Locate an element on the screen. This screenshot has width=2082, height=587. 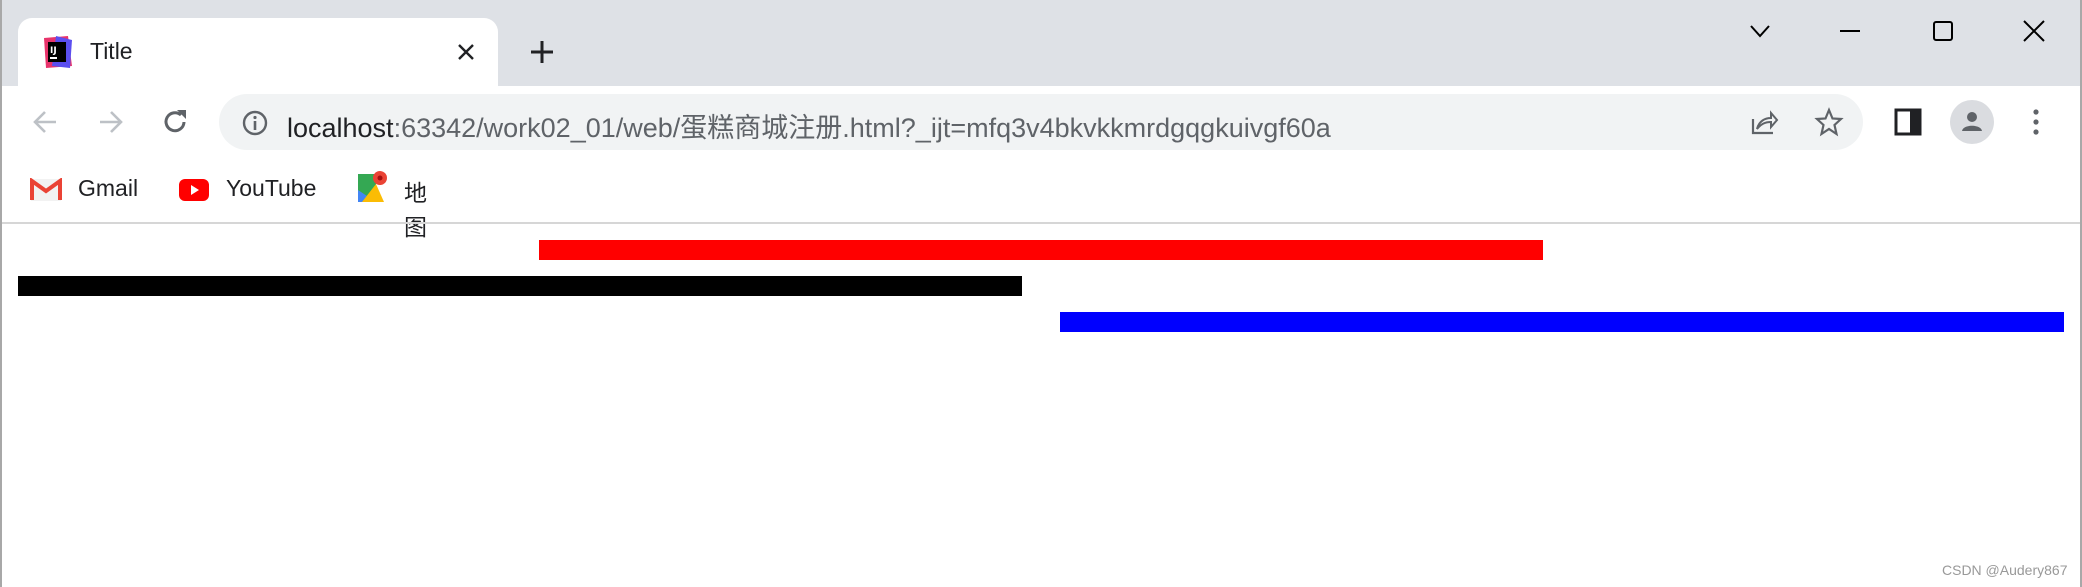
side-panel-icon is located at coordinates (1908, 122).